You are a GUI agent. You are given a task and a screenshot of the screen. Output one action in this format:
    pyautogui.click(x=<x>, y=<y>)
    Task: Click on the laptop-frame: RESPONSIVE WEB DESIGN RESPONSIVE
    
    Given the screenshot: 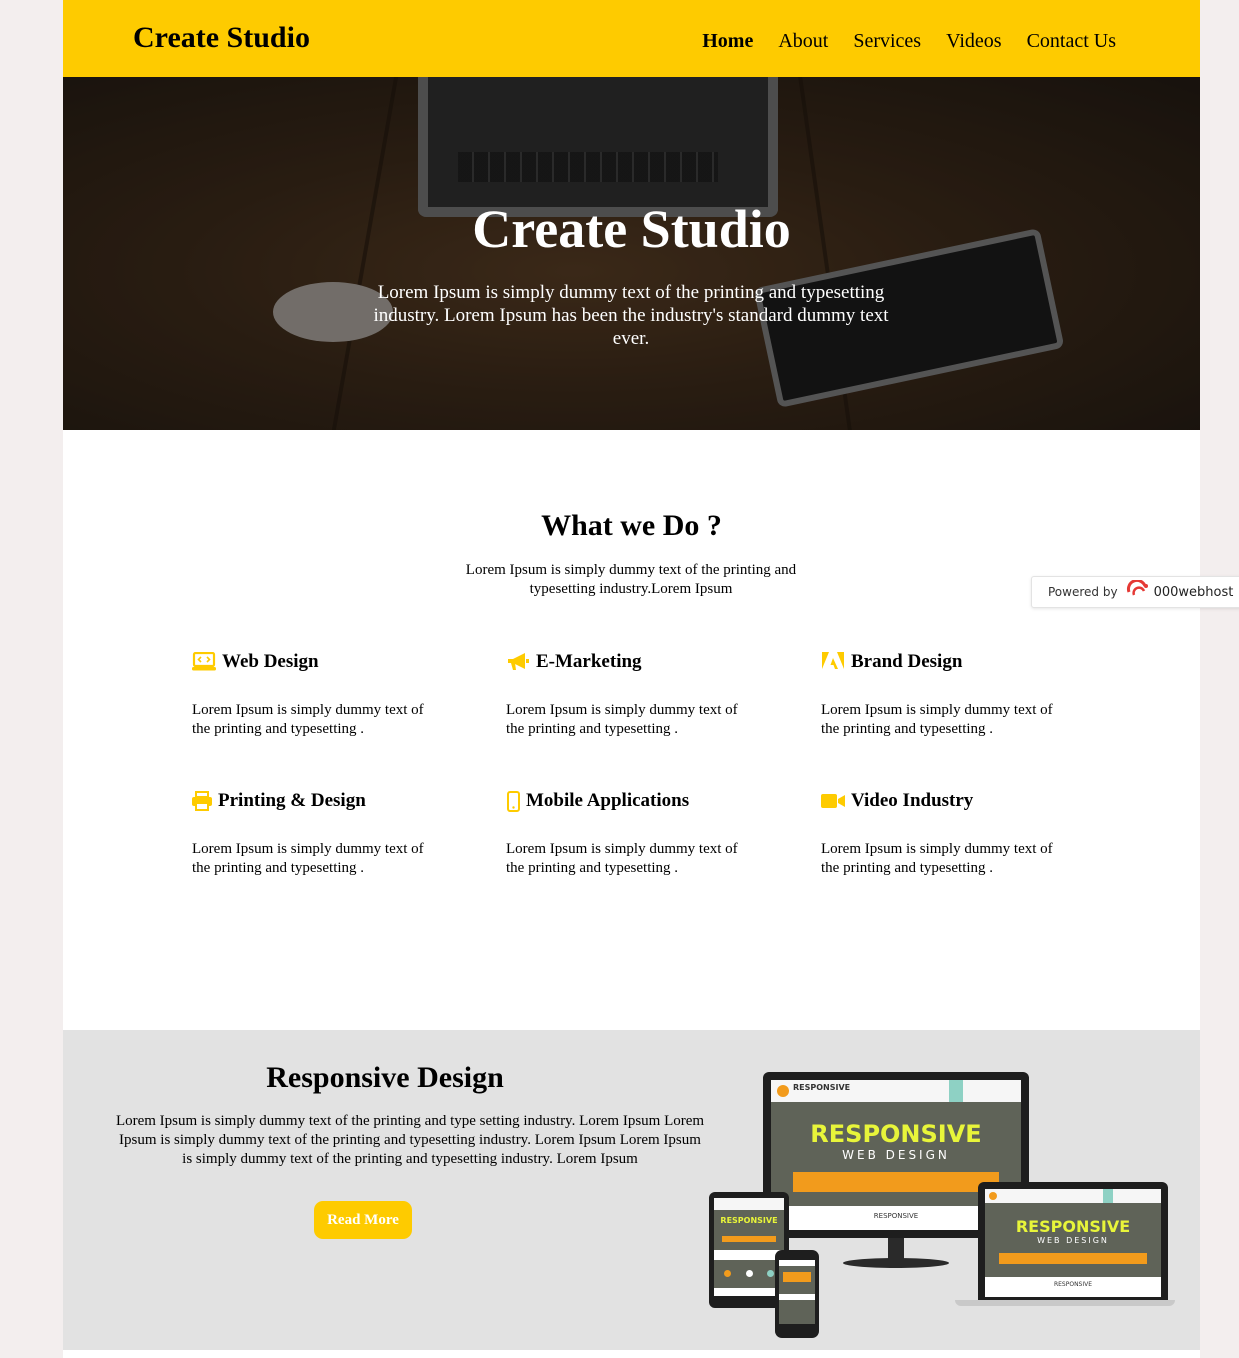 What is the action you would take?
    pyautogui.click(x=1073, y=1241)
    